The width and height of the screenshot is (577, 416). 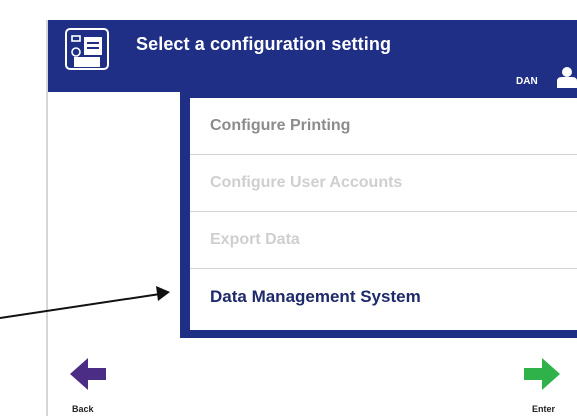 I want to click on user-icon, so click(x=567, y=77).